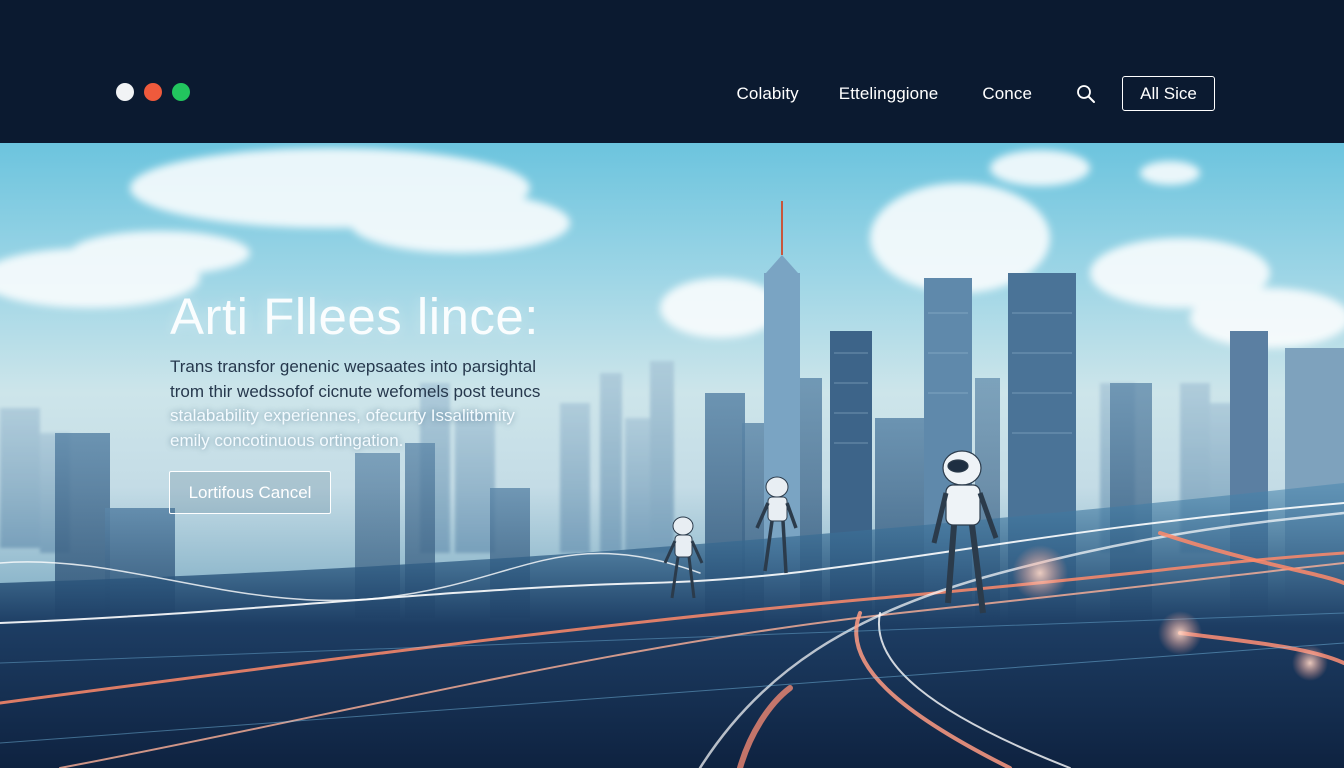  I want to click on hero-description-line: emily concotinuous ortingation., so click(287, 440).